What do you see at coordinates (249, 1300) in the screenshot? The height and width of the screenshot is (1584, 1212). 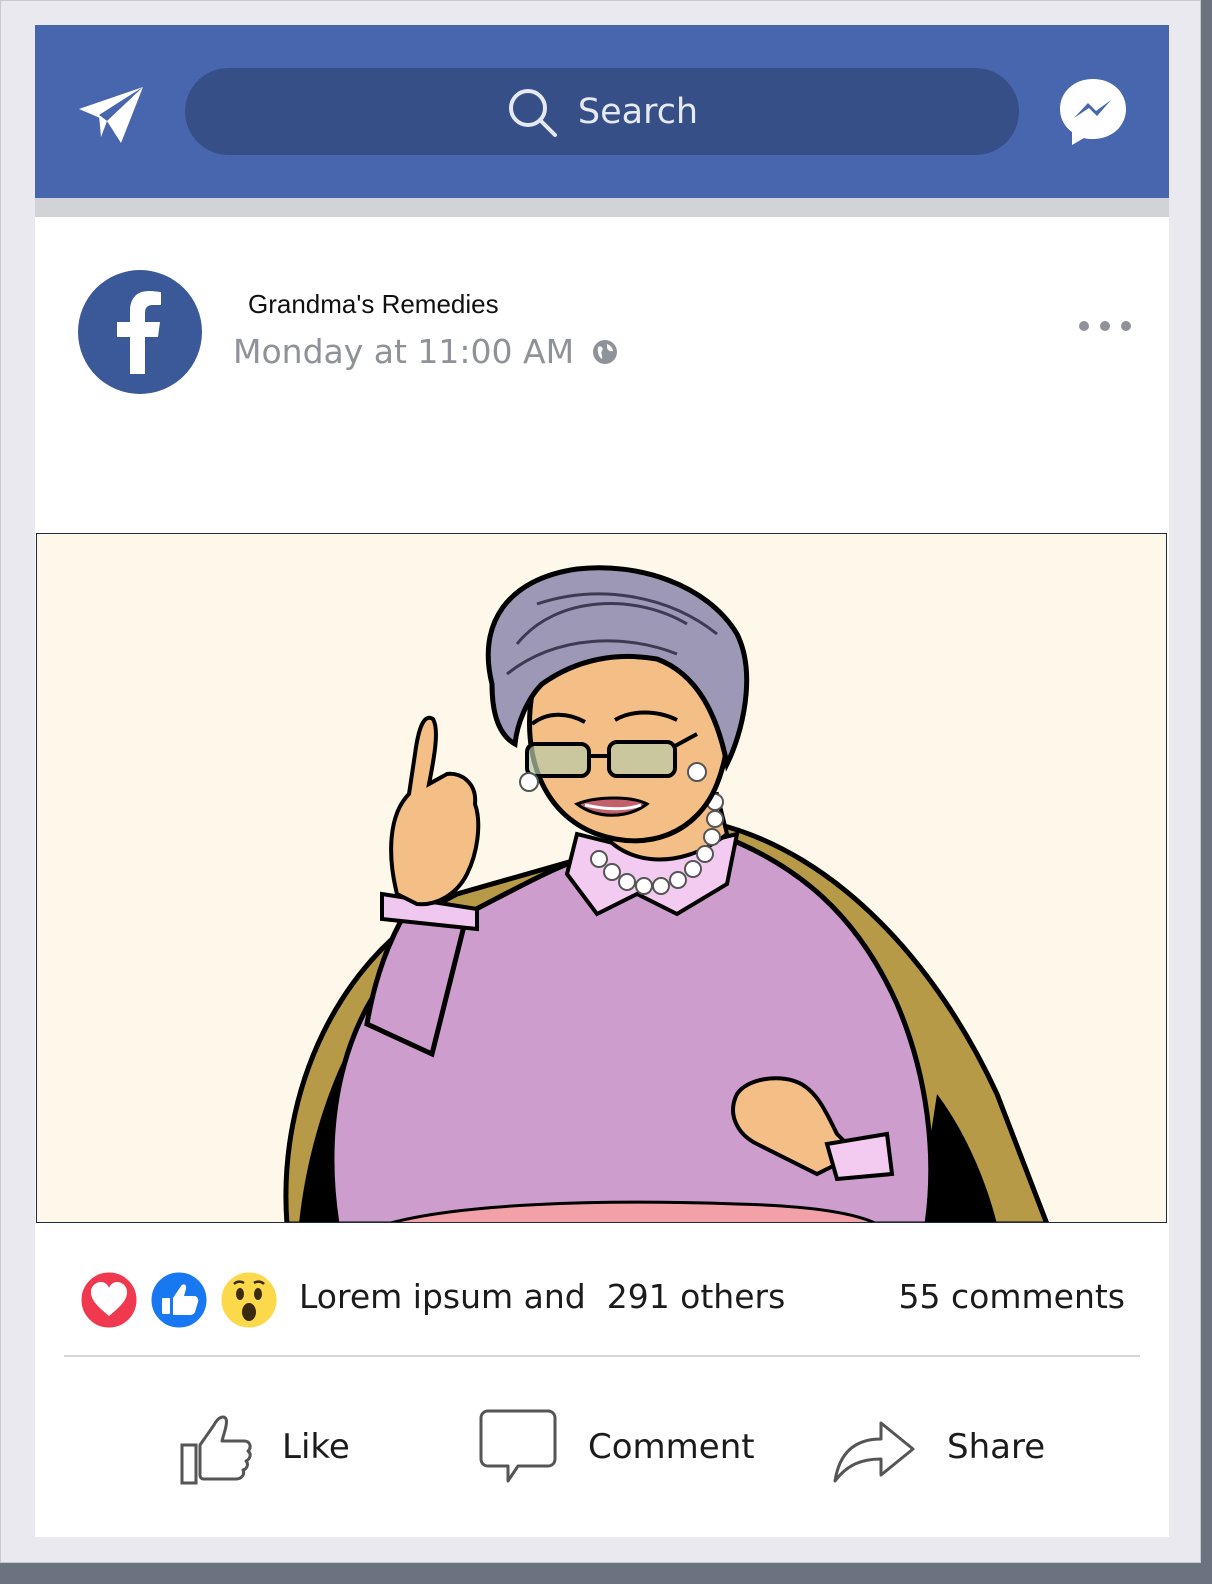 I see `wow-face-icon` at bounding box center [249, 1300].